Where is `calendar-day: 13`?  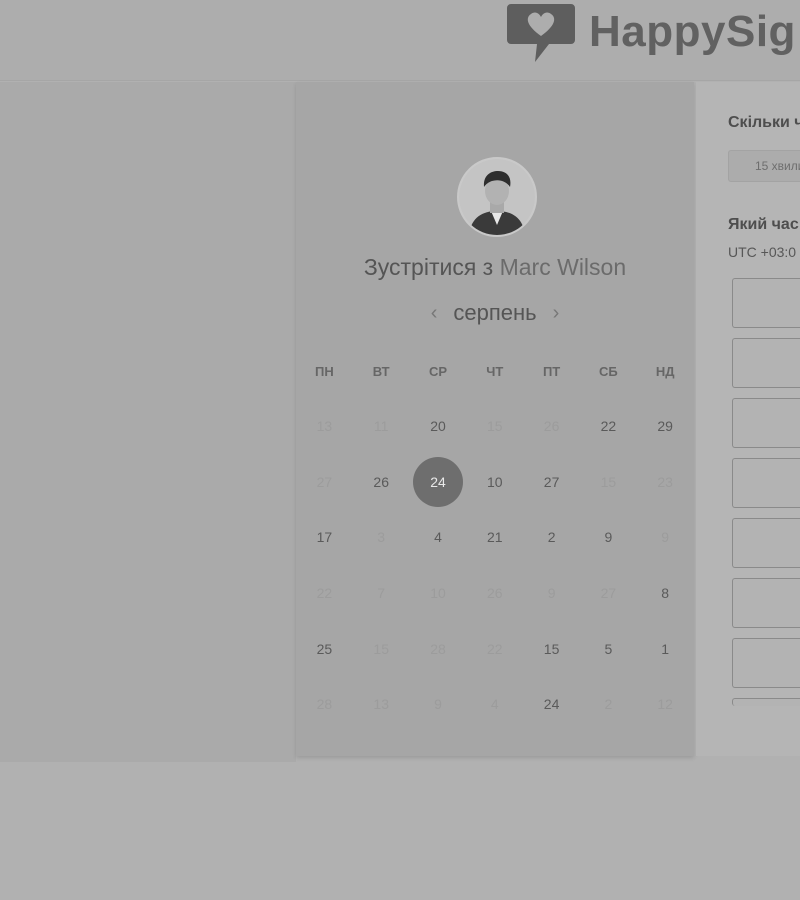 calendar-day: 13 is located at coordinates (381, 704).